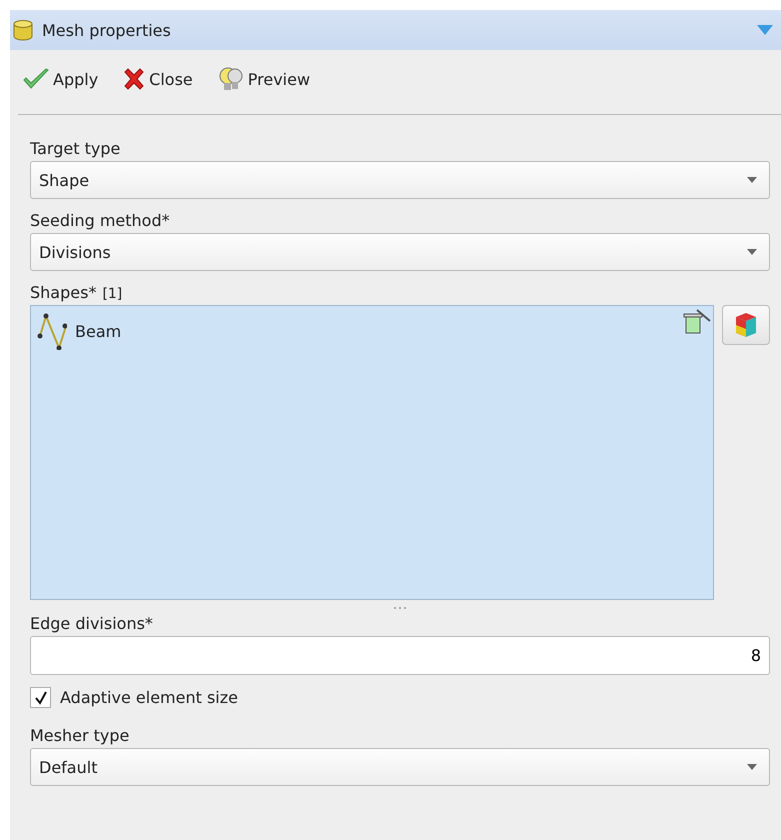  Describe the element at coordinates (230, 79) in the screenshot. I see `lightbulb-icon` at that location.